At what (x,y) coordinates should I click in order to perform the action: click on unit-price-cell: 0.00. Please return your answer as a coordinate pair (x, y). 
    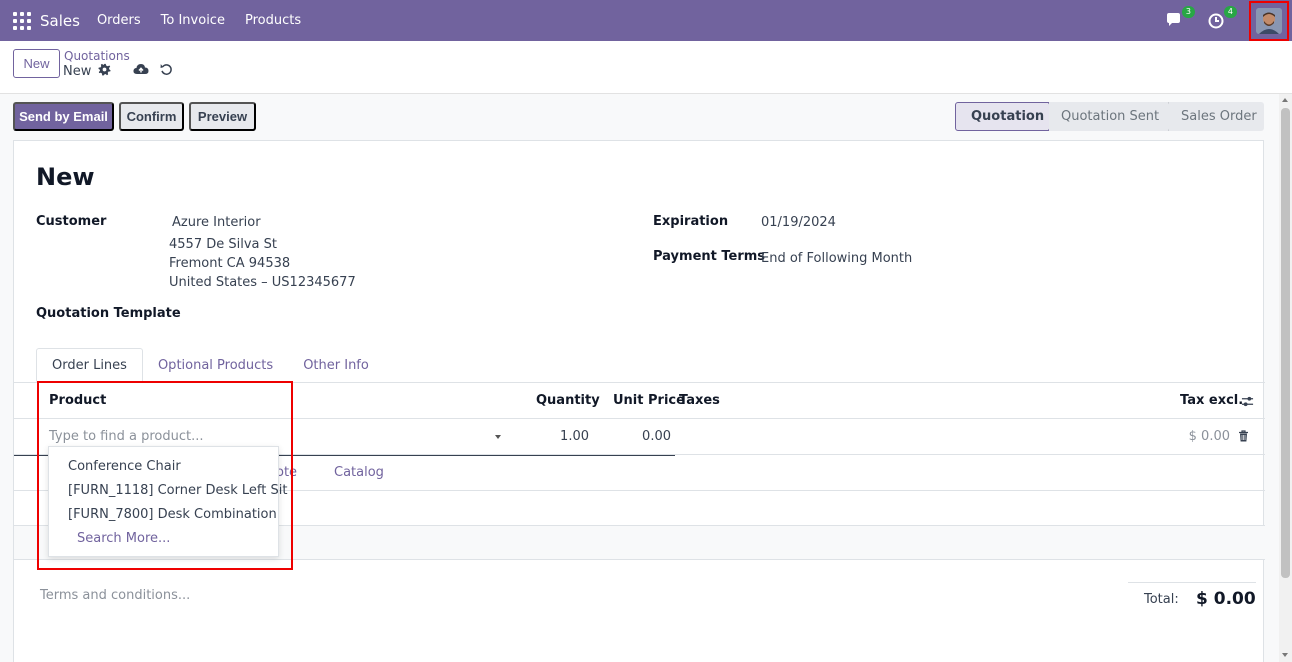
    Looking at the image, I should click on (650, 436).